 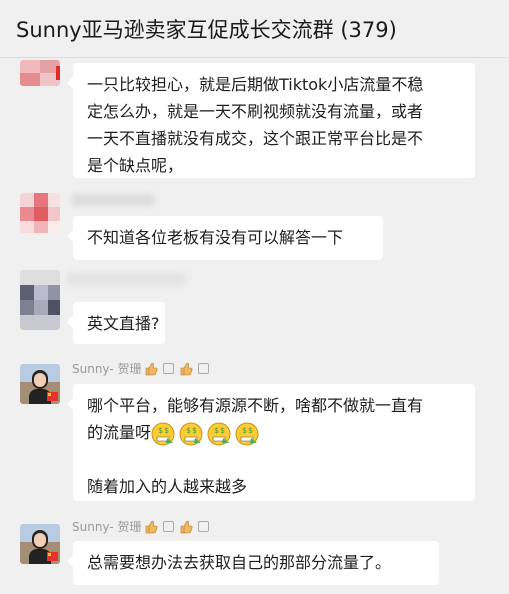 What do you see at coordinates (255, 84) in the screenshot?
I see `message-text: 一只比较担心，就是后期做Tiktok小店流量不稳` at bounding box center [255, 84].